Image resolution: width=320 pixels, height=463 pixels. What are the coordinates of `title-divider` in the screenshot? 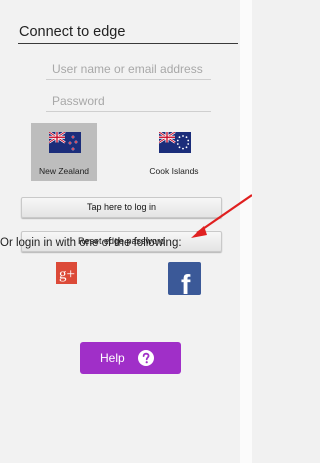 It's located at (128, 43).